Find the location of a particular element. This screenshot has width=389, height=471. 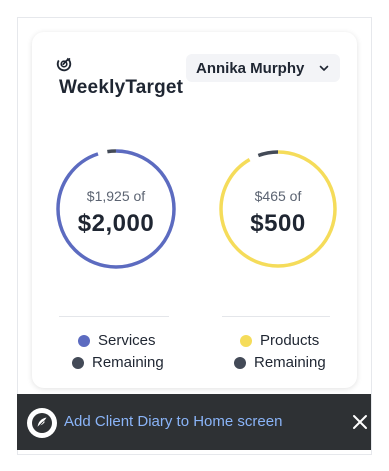

app-title: WeeklyTarget is located at coordinates (121, 87).